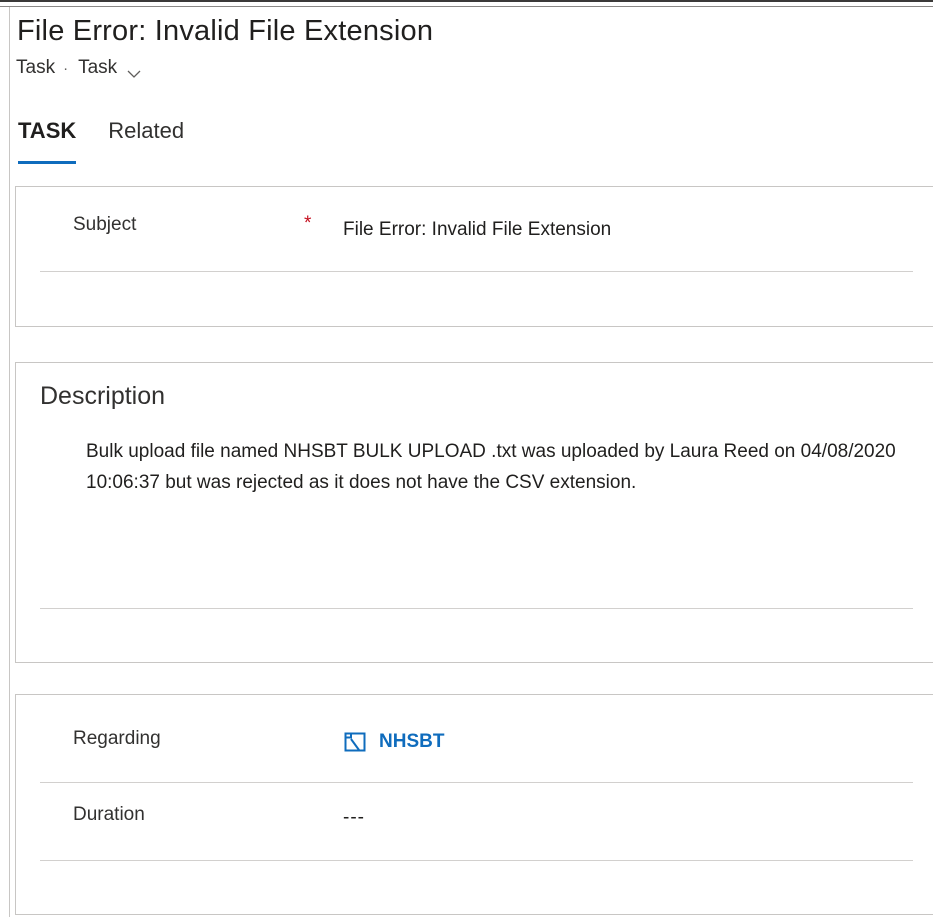 This screenshot has height=917, width=933. What do you see at coordinates (355, 742) in the screenshot?
I see `account-record-icon` at bounding box center [355, 742].